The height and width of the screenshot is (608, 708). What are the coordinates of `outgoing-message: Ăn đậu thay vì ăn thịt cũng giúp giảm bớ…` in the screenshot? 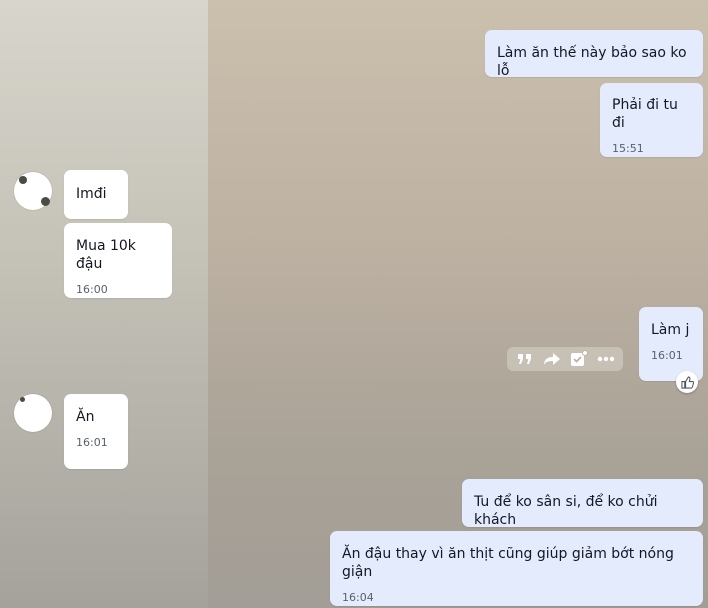 It's located at (516, 568).